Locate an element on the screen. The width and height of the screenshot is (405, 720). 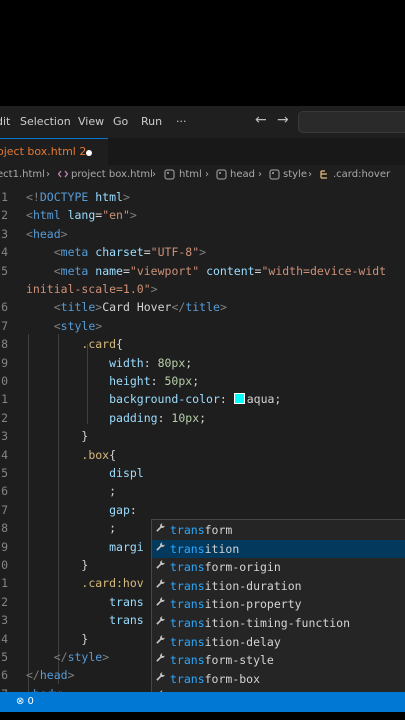
suggestion-label: transform is located at coordinates (201, 530).